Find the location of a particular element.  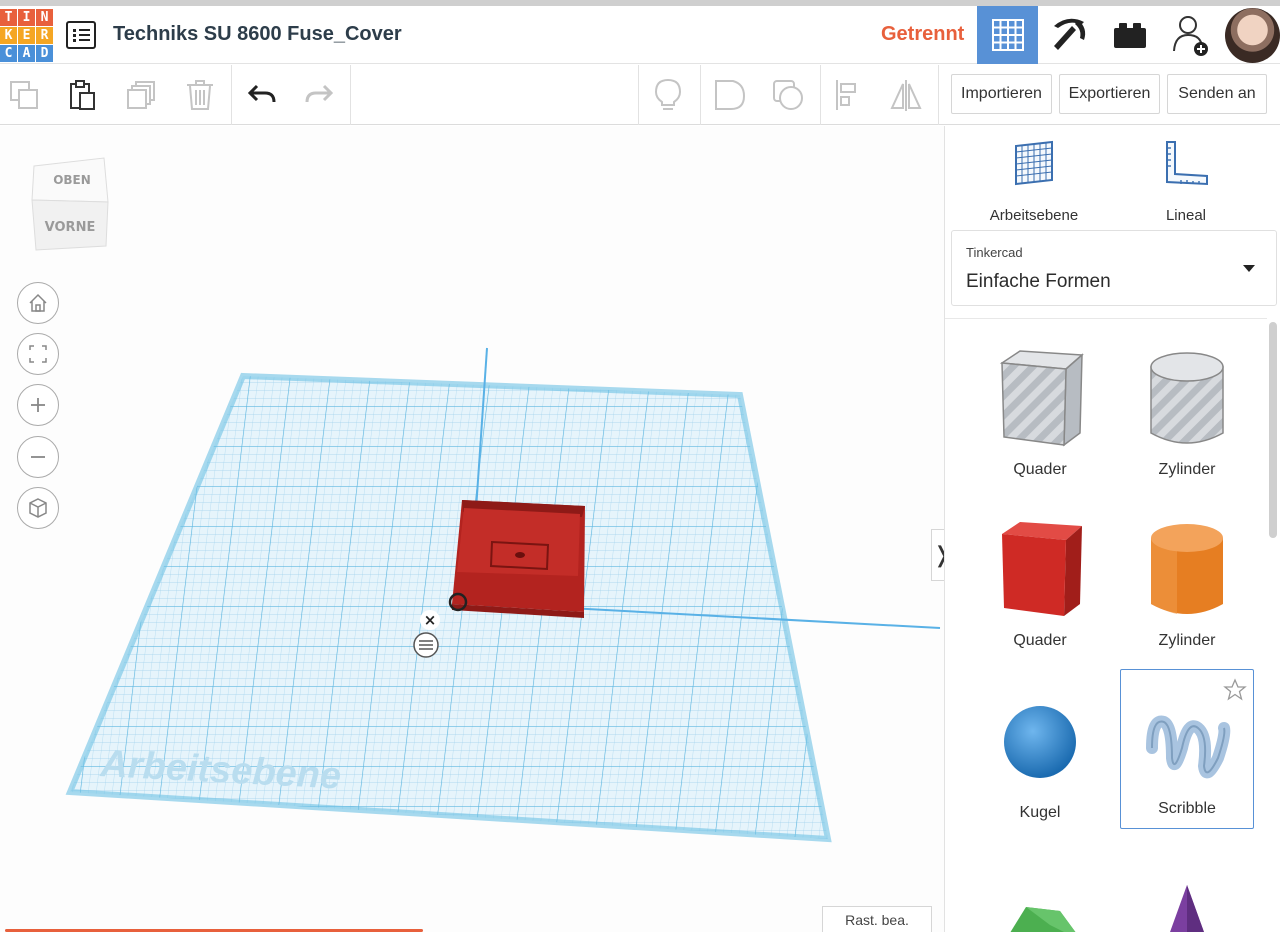

export-button: Exportieren is located at coordinates (1109, 94).